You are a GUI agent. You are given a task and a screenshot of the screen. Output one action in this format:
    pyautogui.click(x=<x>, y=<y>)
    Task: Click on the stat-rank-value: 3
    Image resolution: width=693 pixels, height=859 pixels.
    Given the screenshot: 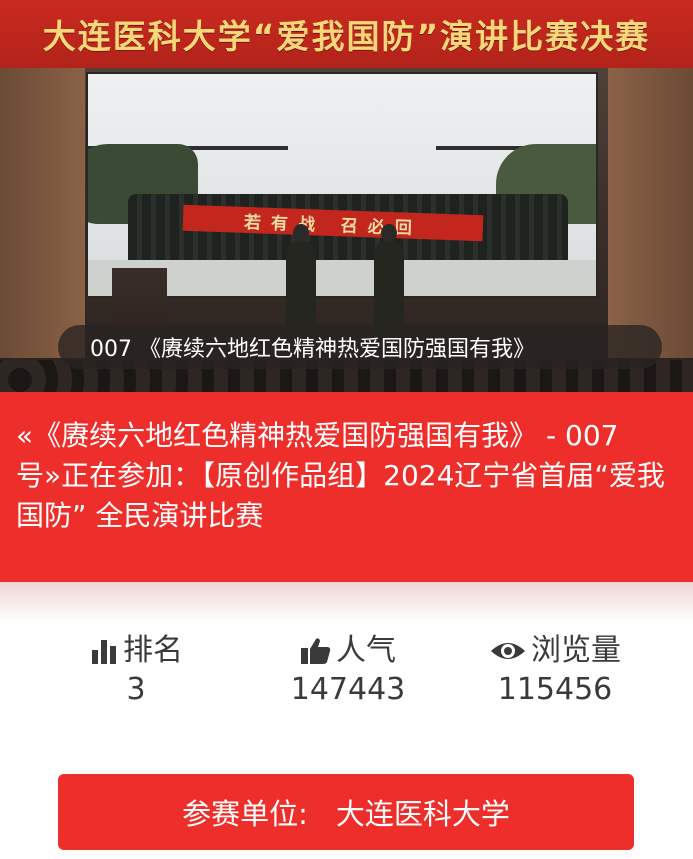 What is the action you would take?
    pyautogui.click(x=136, y=689)
    